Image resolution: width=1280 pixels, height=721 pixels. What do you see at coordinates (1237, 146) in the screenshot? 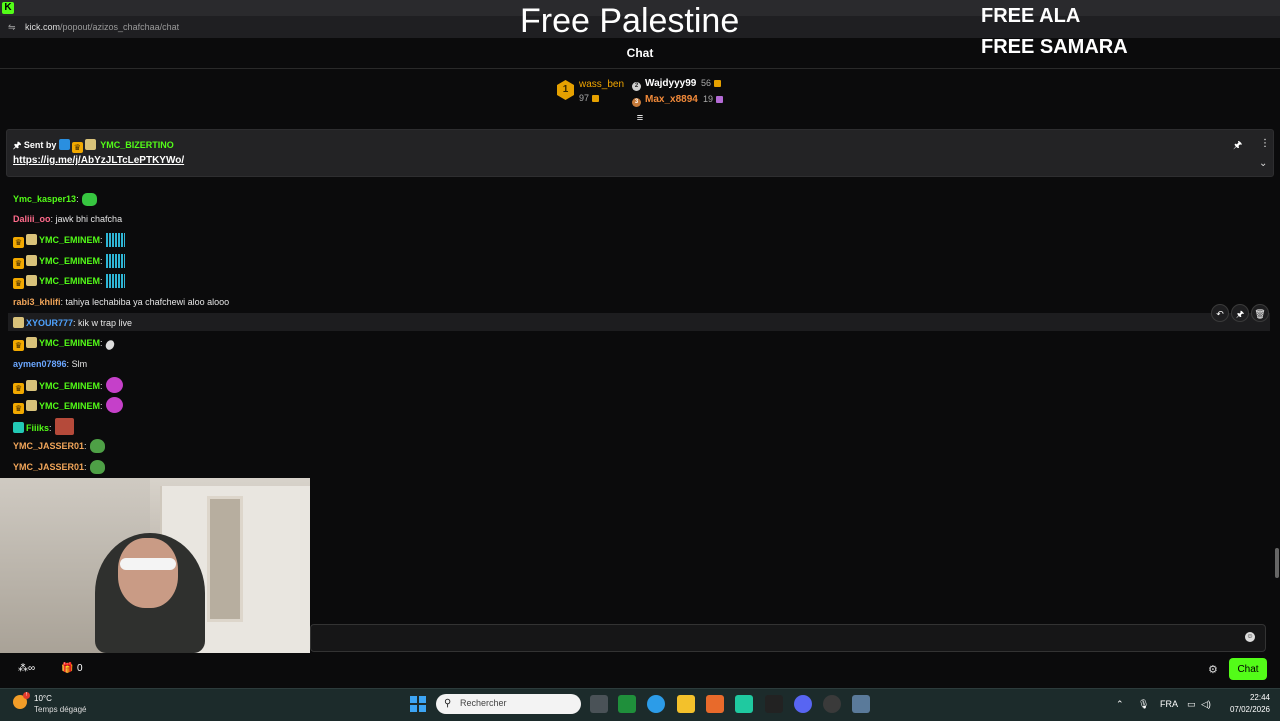
I see `pin-icon: 🖈` at bounding box center [1237, 146].